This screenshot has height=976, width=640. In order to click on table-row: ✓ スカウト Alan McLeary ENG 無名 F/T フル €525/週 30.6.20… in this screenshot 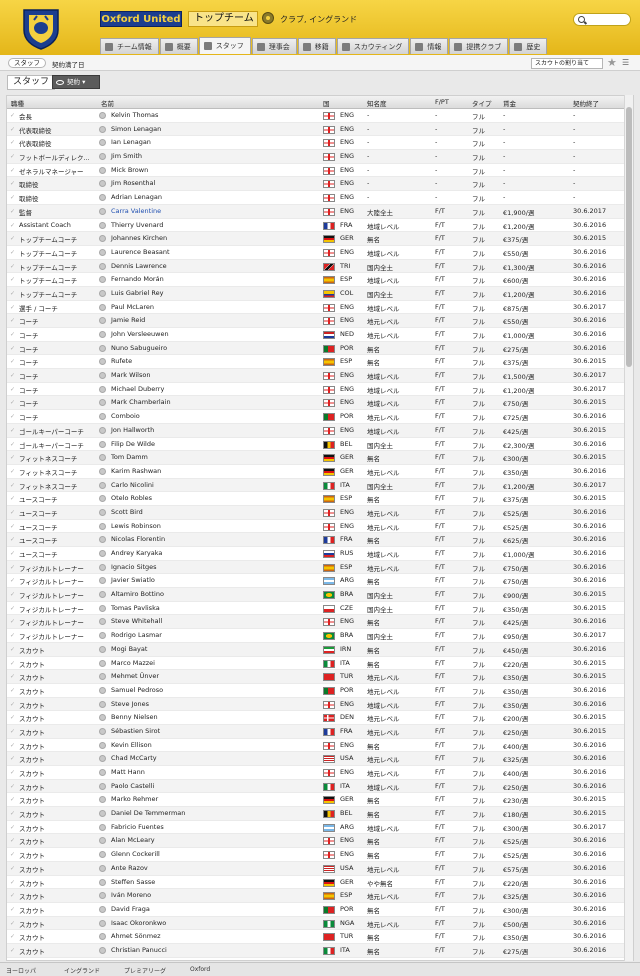, I will do `click(320, 841)`.